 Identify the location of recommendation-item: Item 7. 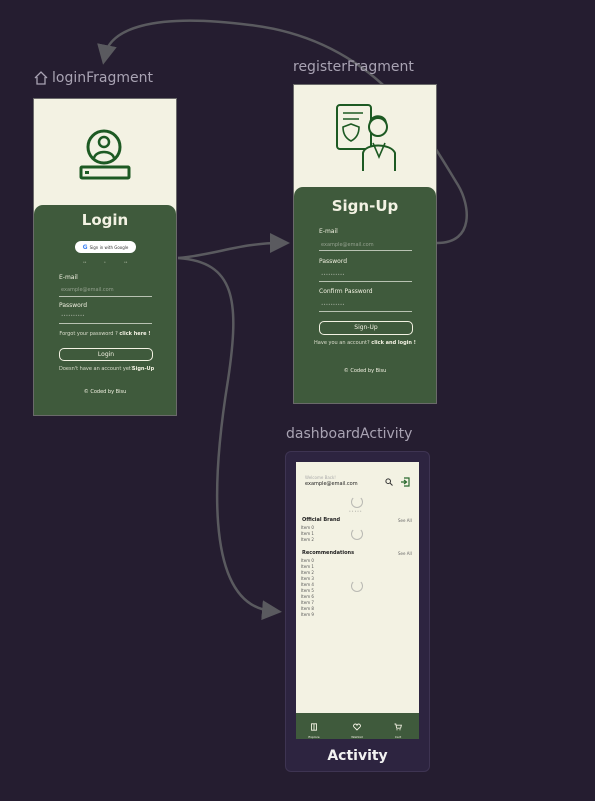
(307, 602).